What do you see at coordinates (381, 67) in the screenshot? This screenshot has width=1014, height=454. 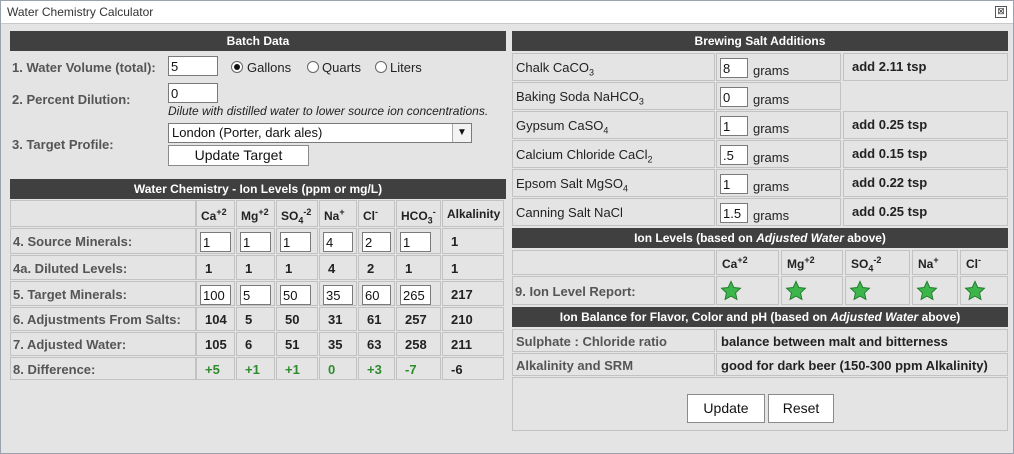 I see `liters-radio` at bounding box center [381, 67].